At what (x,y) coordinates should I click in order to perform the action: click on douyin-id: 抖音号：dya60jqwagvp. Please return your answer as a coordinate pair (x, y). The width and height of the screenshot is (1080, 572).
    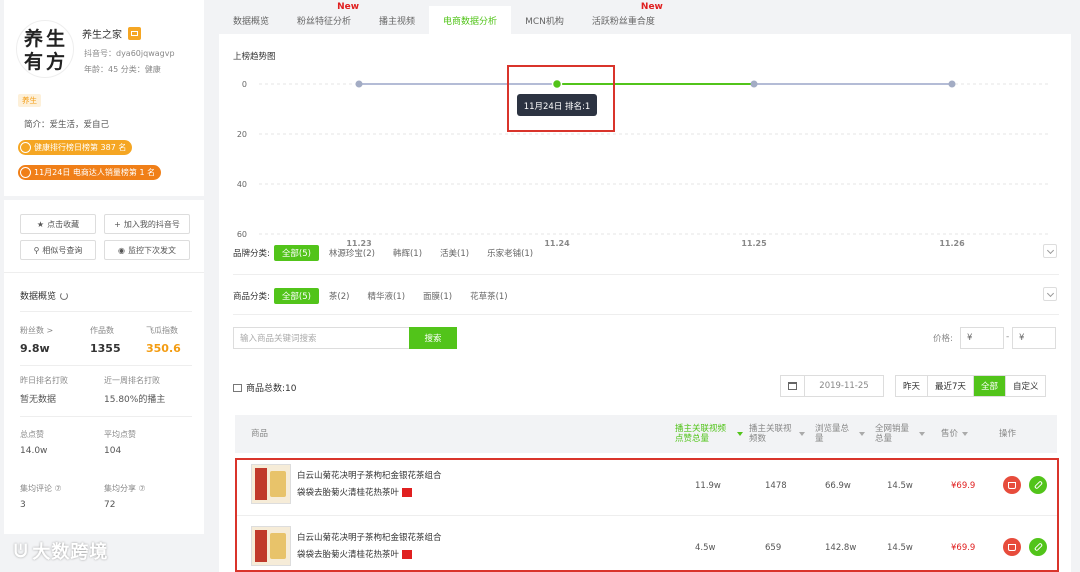
    Looking at the image, I should click on (129, 53).